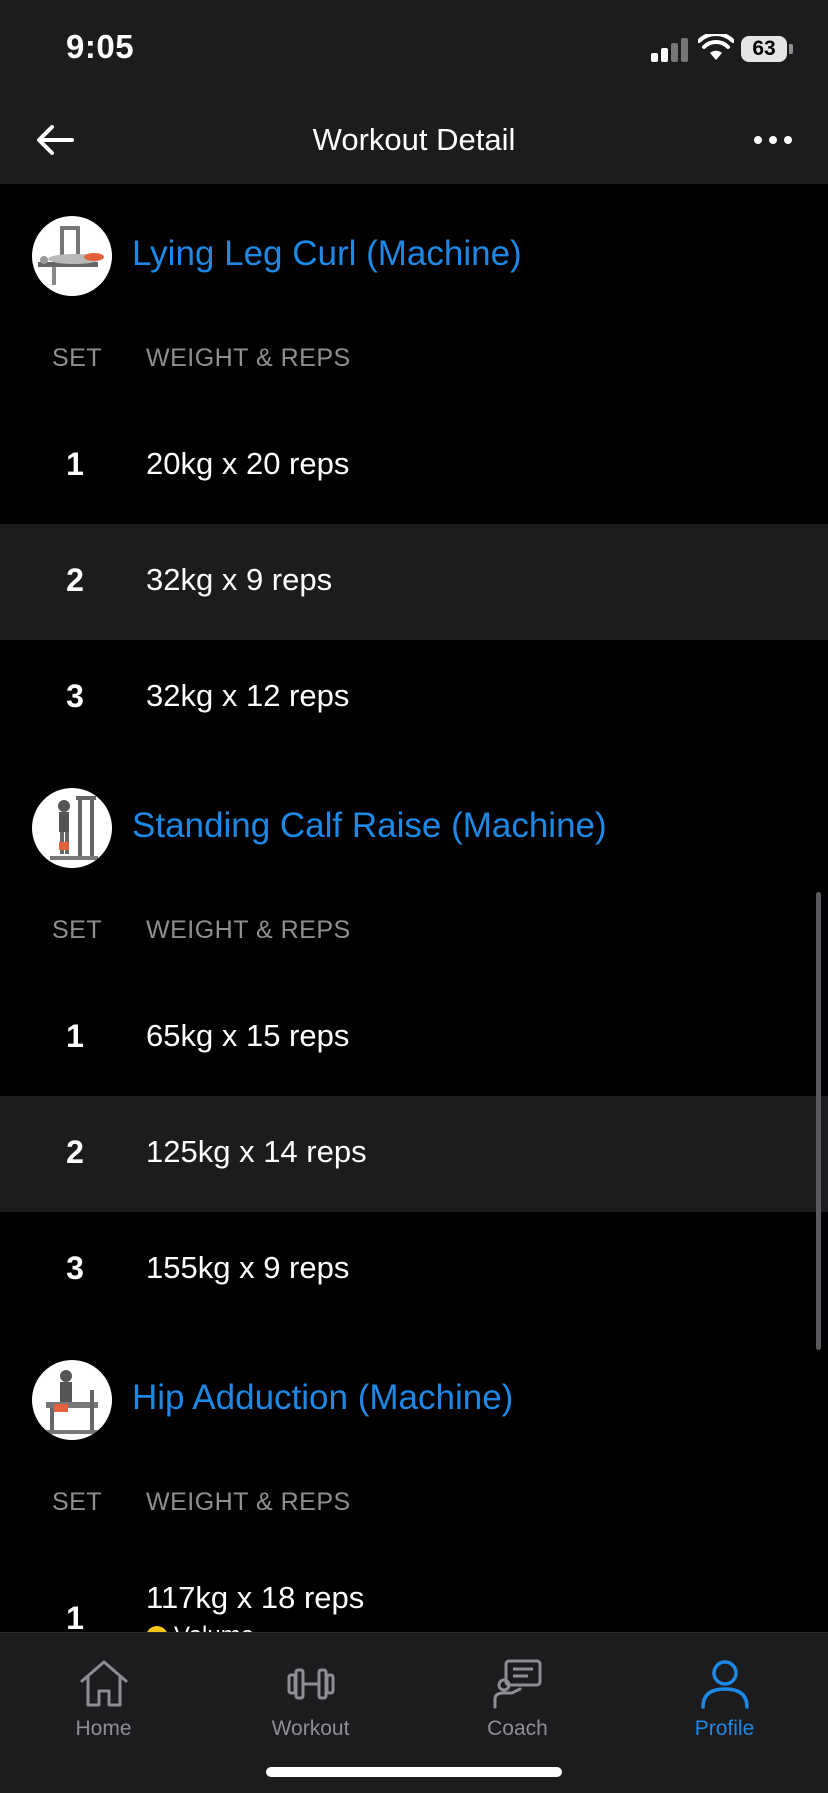 This screenshot has width=828, height=1793. I want to click on set-weight-reps: 155kg x 9 reps, so click(248, 1267).